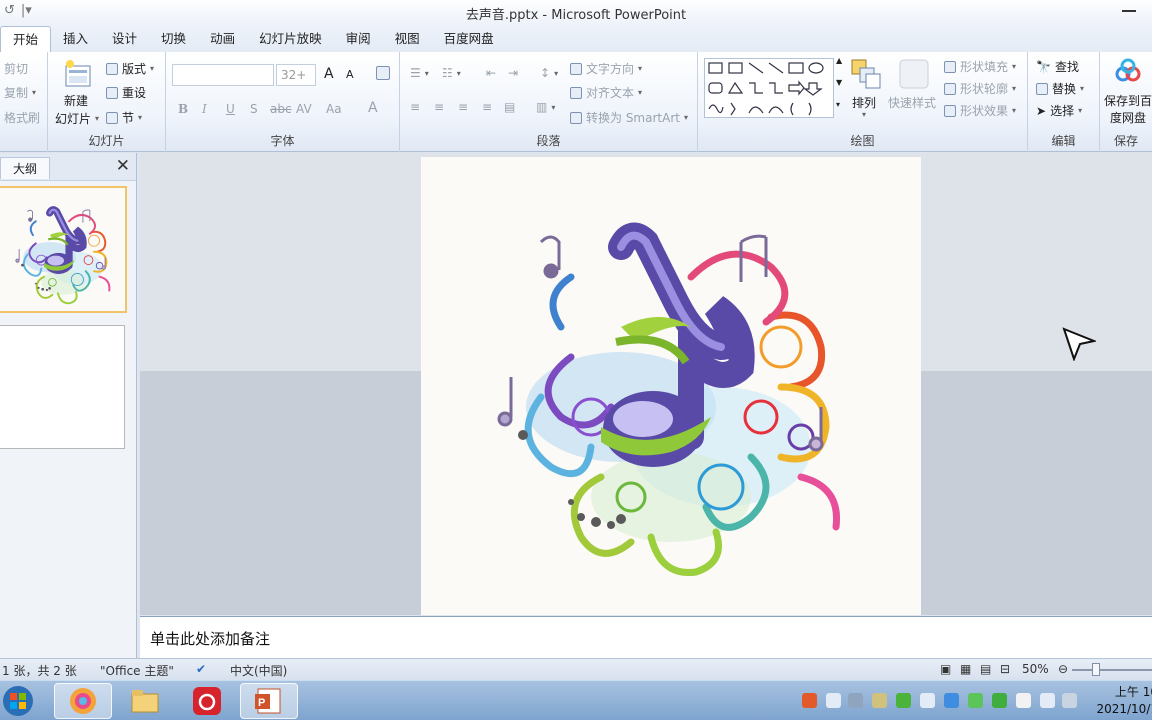  Describe the element at coordinates (513, 73) in the screenshot. I see `increase-indent-button: ⇥` at that location.